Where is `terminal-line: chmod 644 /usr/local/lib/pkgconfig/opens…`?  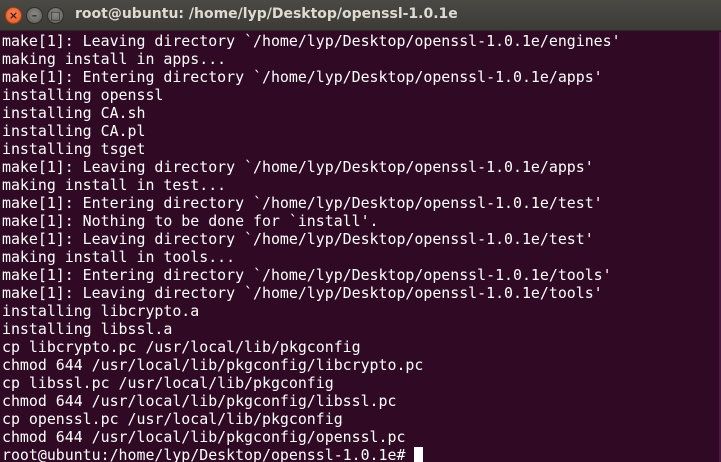 terminal-line: chmod 644 /usr/local/lib/pkgconfig/opens… is located at coordinates (204, 437).